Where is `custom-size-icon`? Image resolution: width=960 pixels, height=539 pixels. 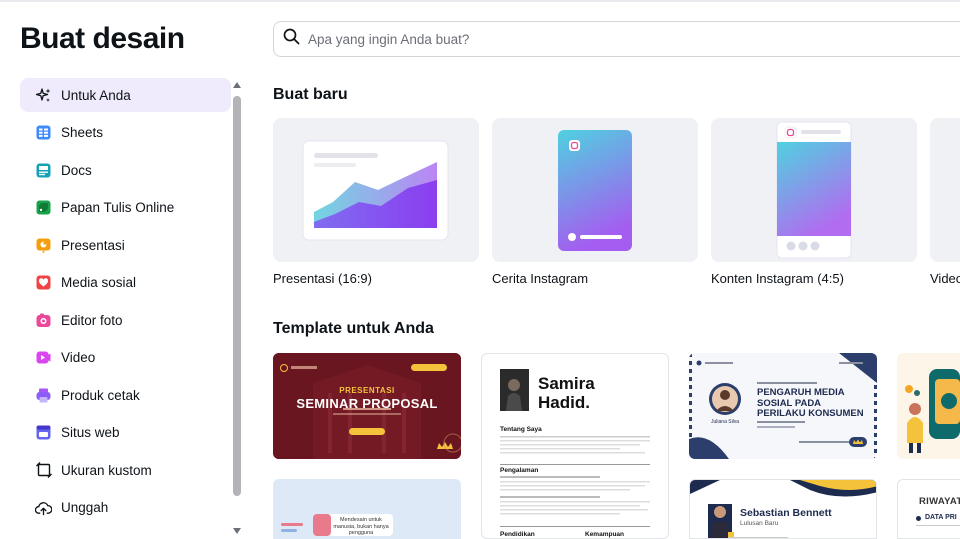 custom-size-icon is located at coordinates (43, 470).